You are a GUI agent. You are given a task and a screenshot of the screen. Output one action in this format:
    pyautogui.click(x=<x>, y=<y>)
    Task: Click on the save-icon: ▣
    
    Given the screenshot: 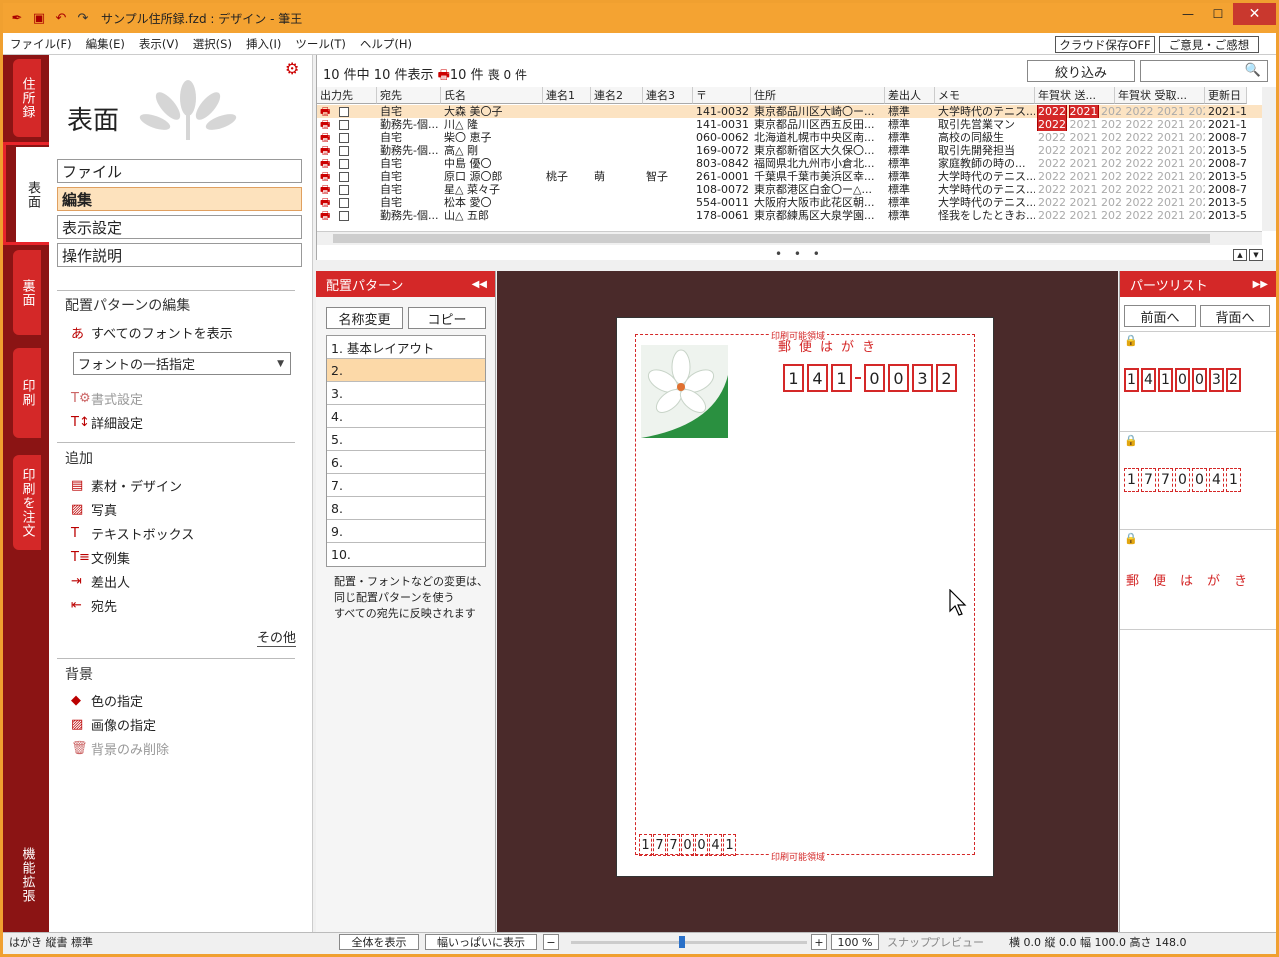 What is the action you would take?
    pyautogui.click(x=39, y=18)
    